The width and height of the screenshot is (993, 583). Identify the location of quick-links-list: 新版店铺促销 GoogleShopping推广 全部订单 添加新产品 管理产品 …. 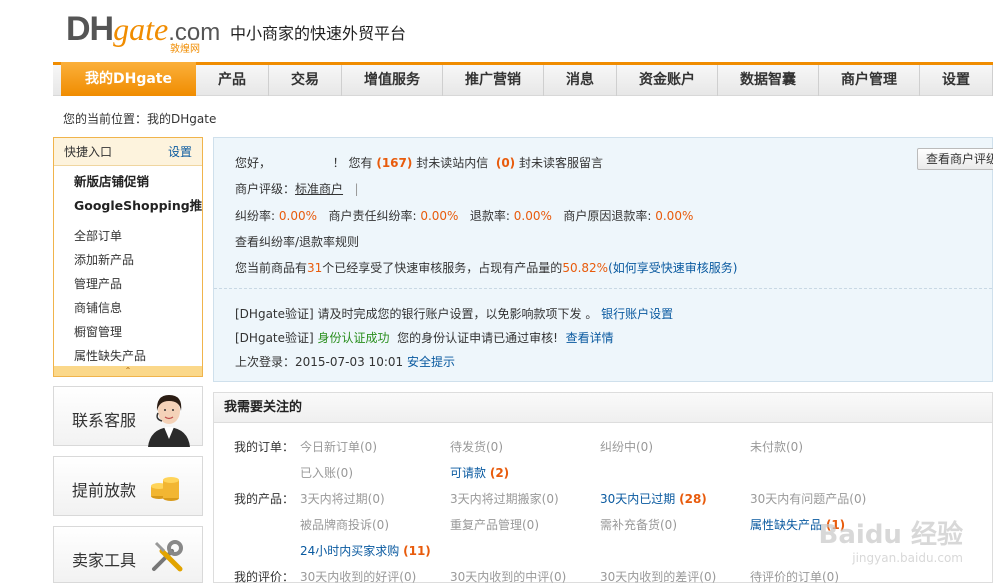
(128, 267).